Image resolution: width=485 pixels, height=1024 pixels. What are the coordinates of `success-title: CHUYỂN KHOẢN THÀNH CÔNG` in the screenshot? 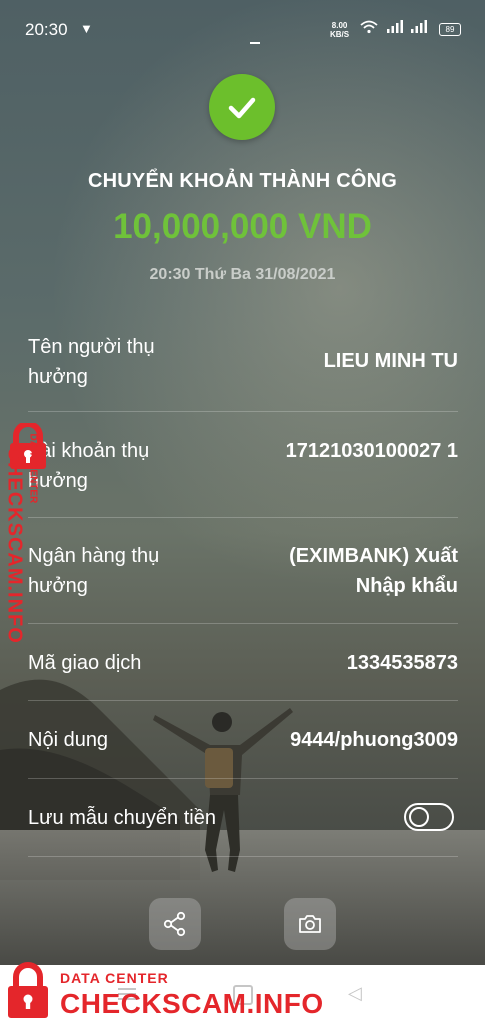 It's located at (242, 181).